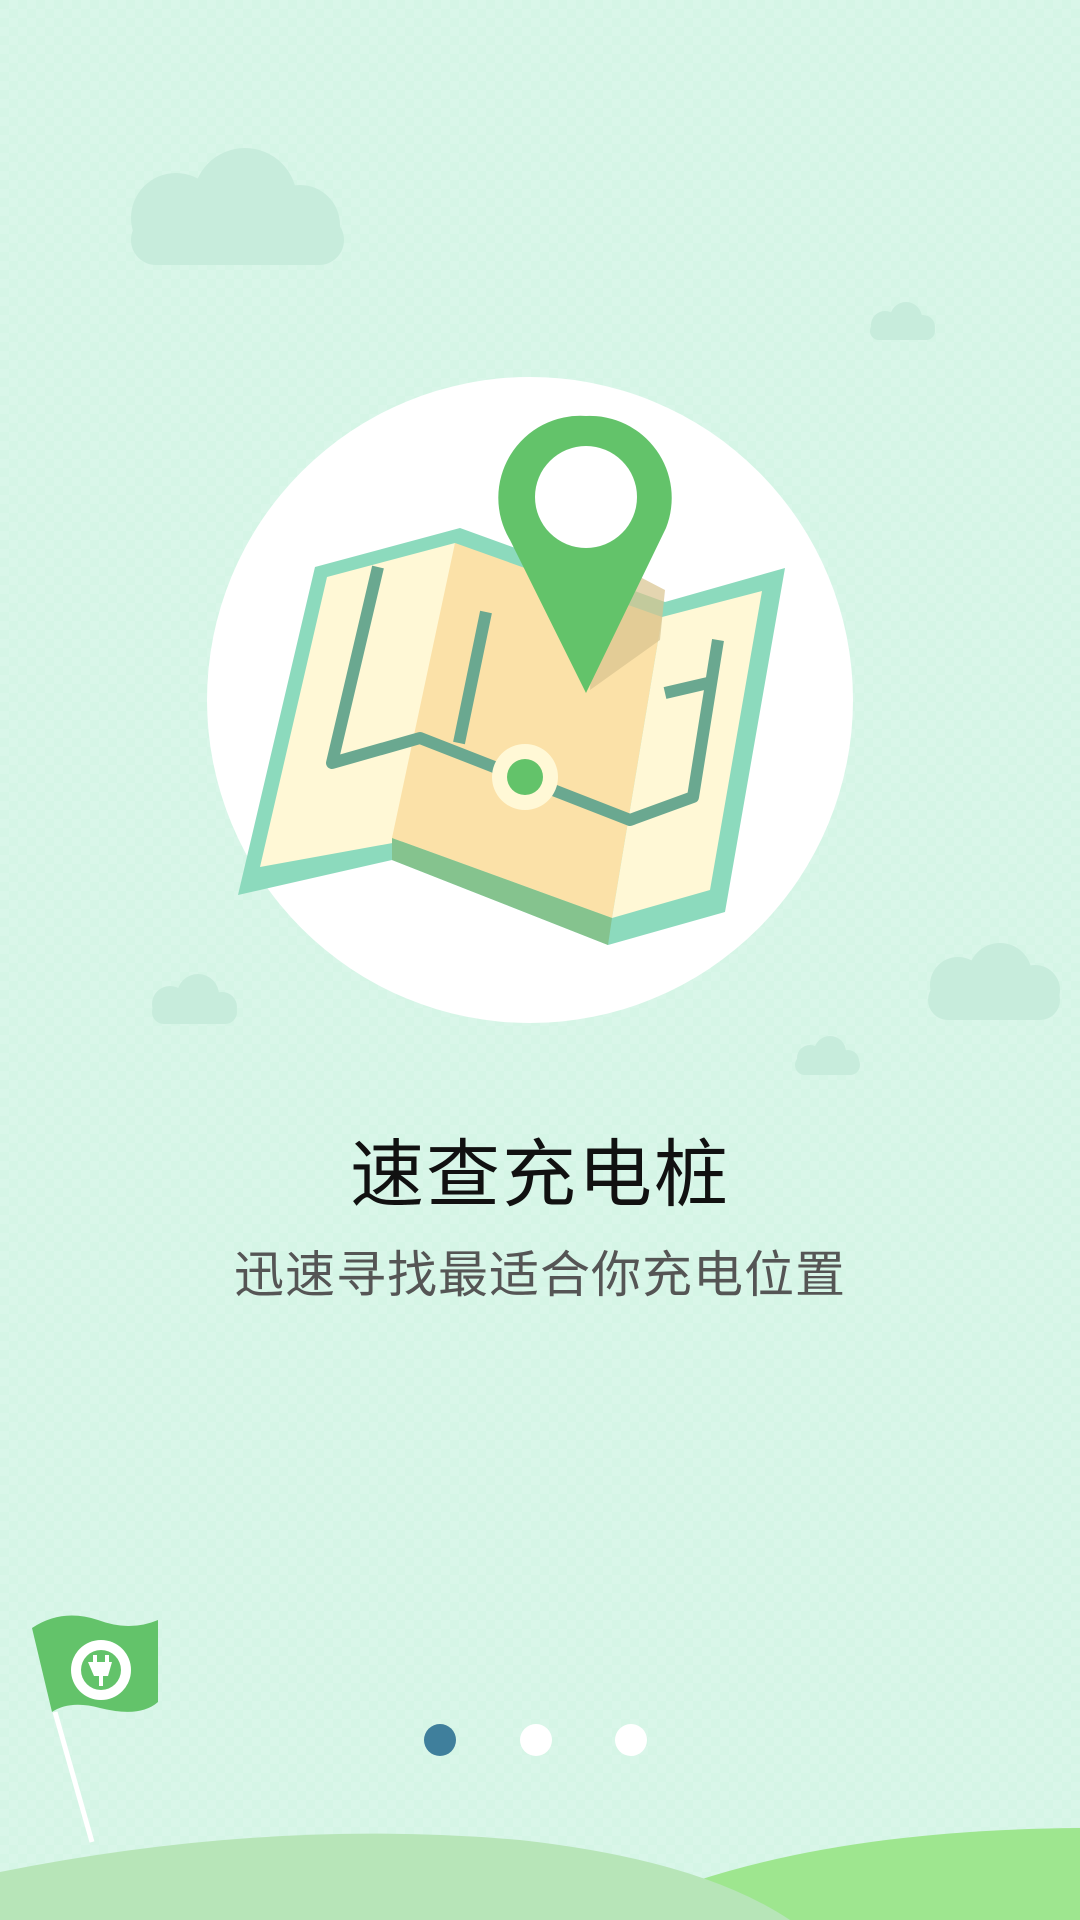 The height and width of the screenshot is (1920, 1080). What do you see at coordinates (101, 1670) in the screenshot?
I see `charging-plug-logo-icon` at bounding box center [101, 1670].